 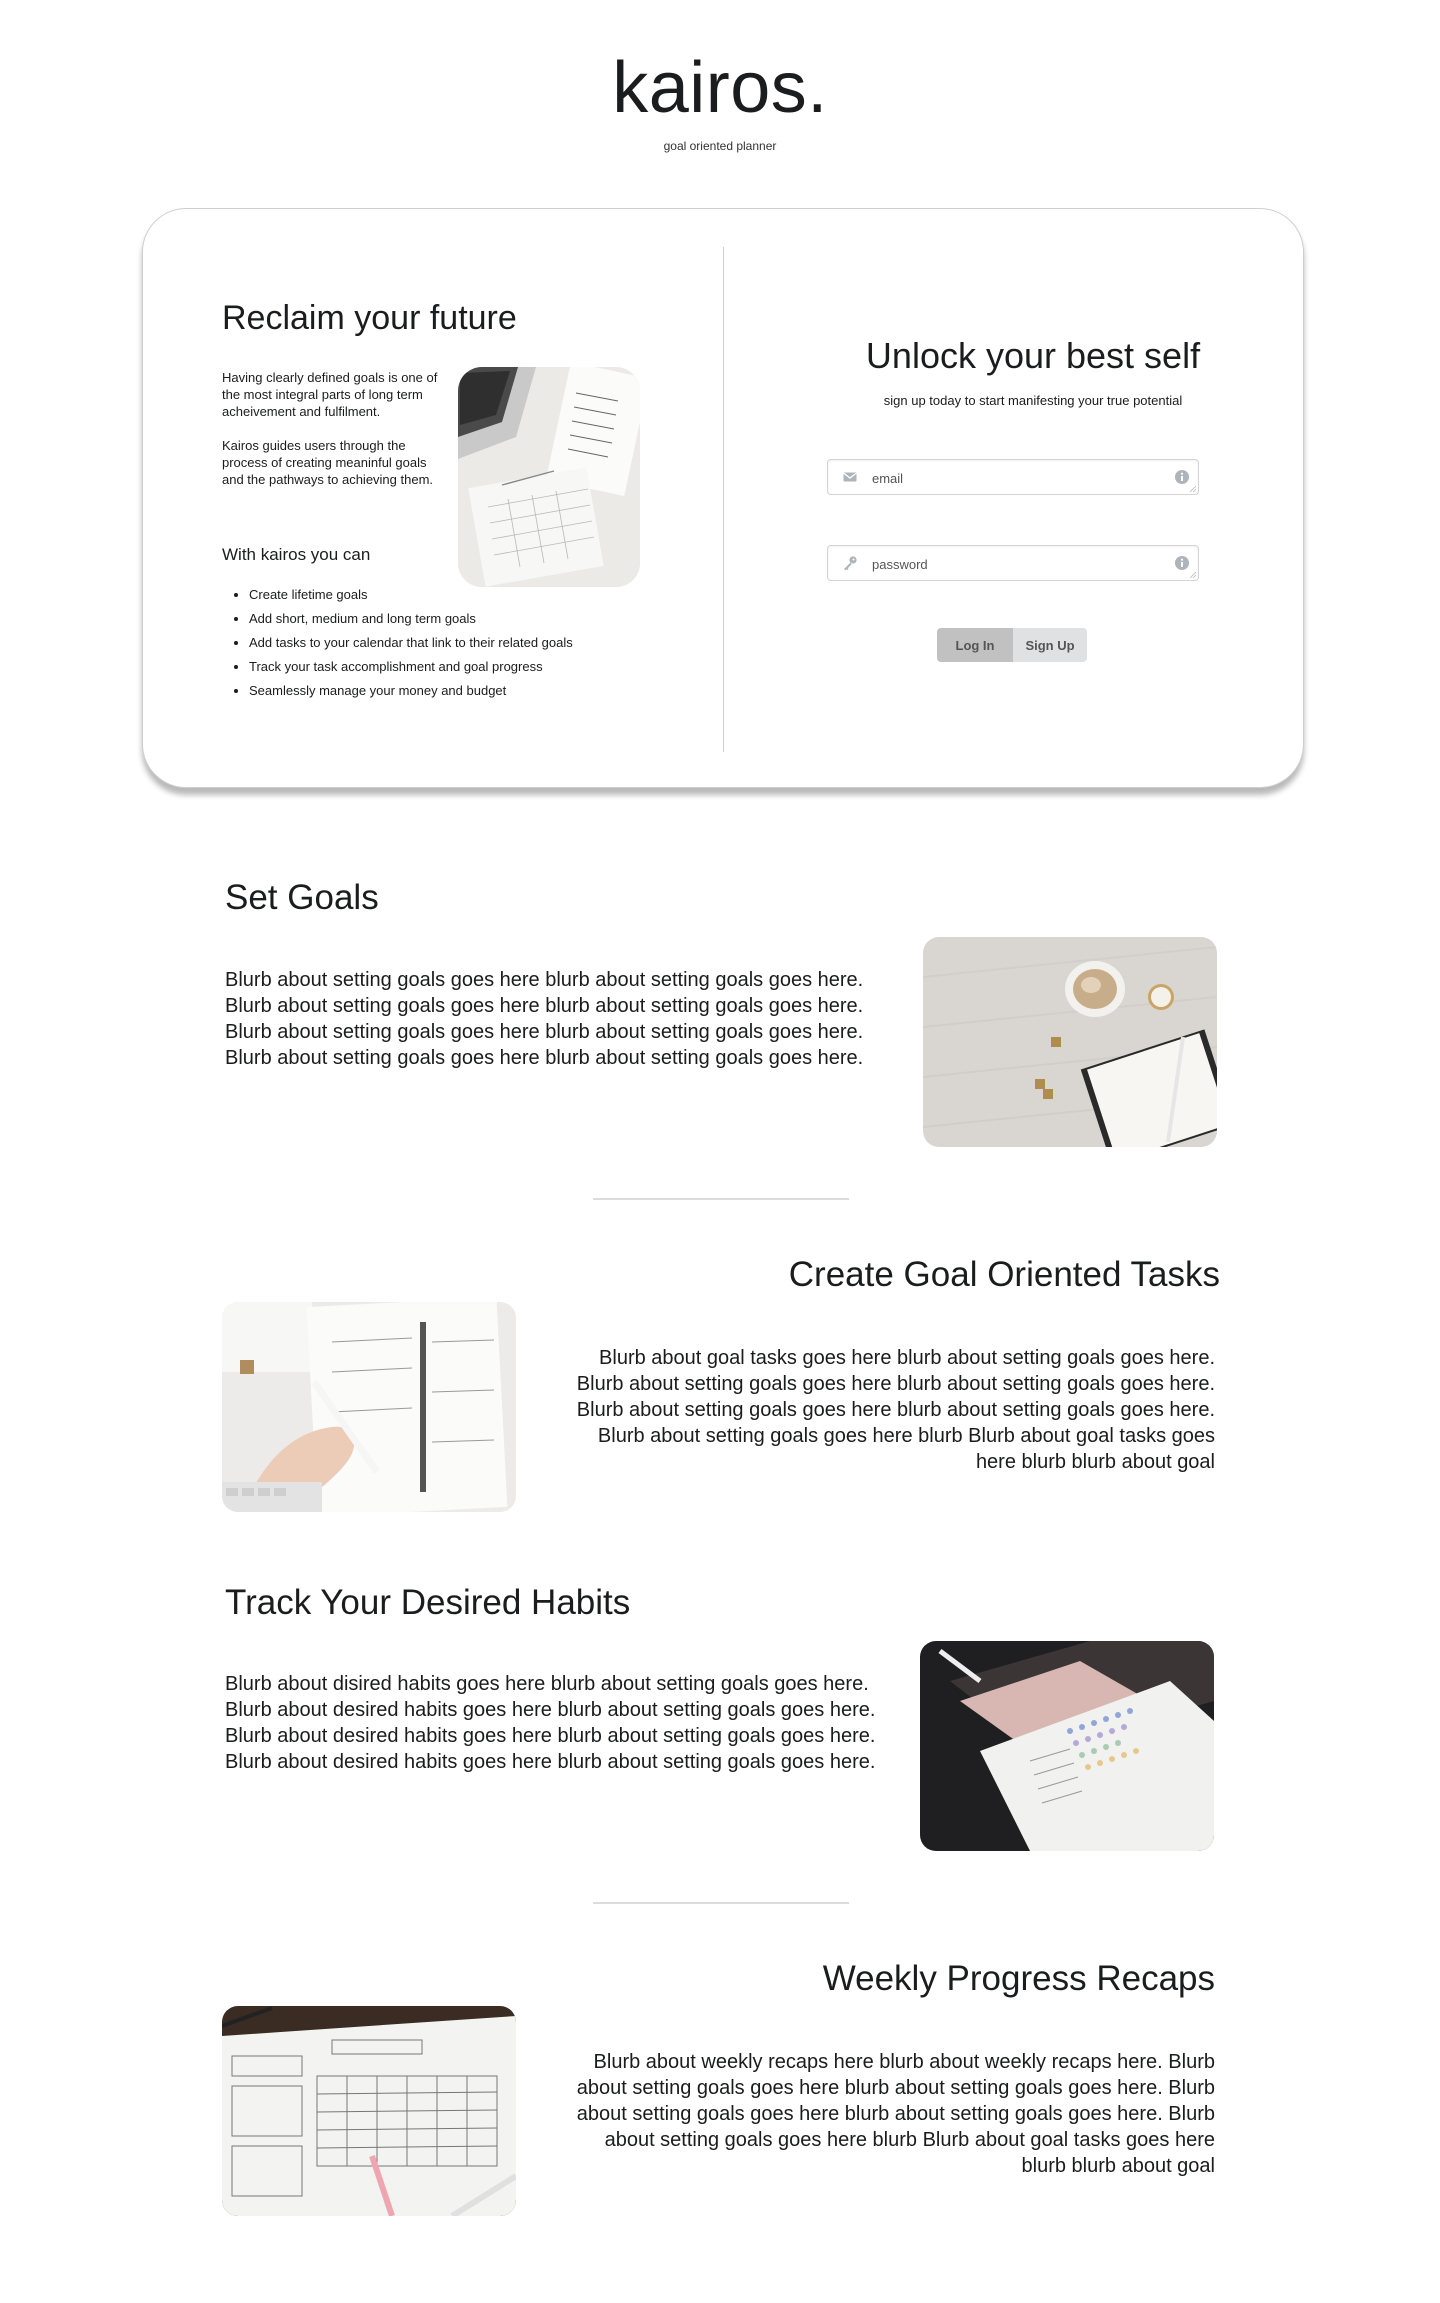 I want to click on feature-item: Create lifetime goals, so click(x=459, y=595).